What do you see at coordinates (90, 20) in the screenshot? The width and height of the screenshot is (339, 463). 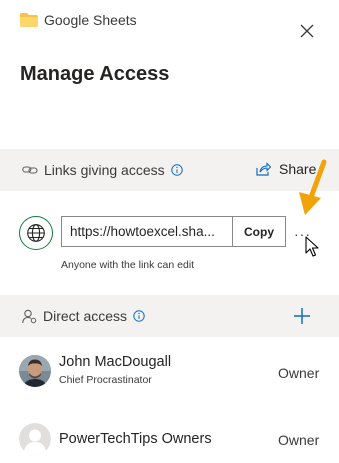 I see `breadcrumb-location: Google Sheets` at bounding box center [90, 20].